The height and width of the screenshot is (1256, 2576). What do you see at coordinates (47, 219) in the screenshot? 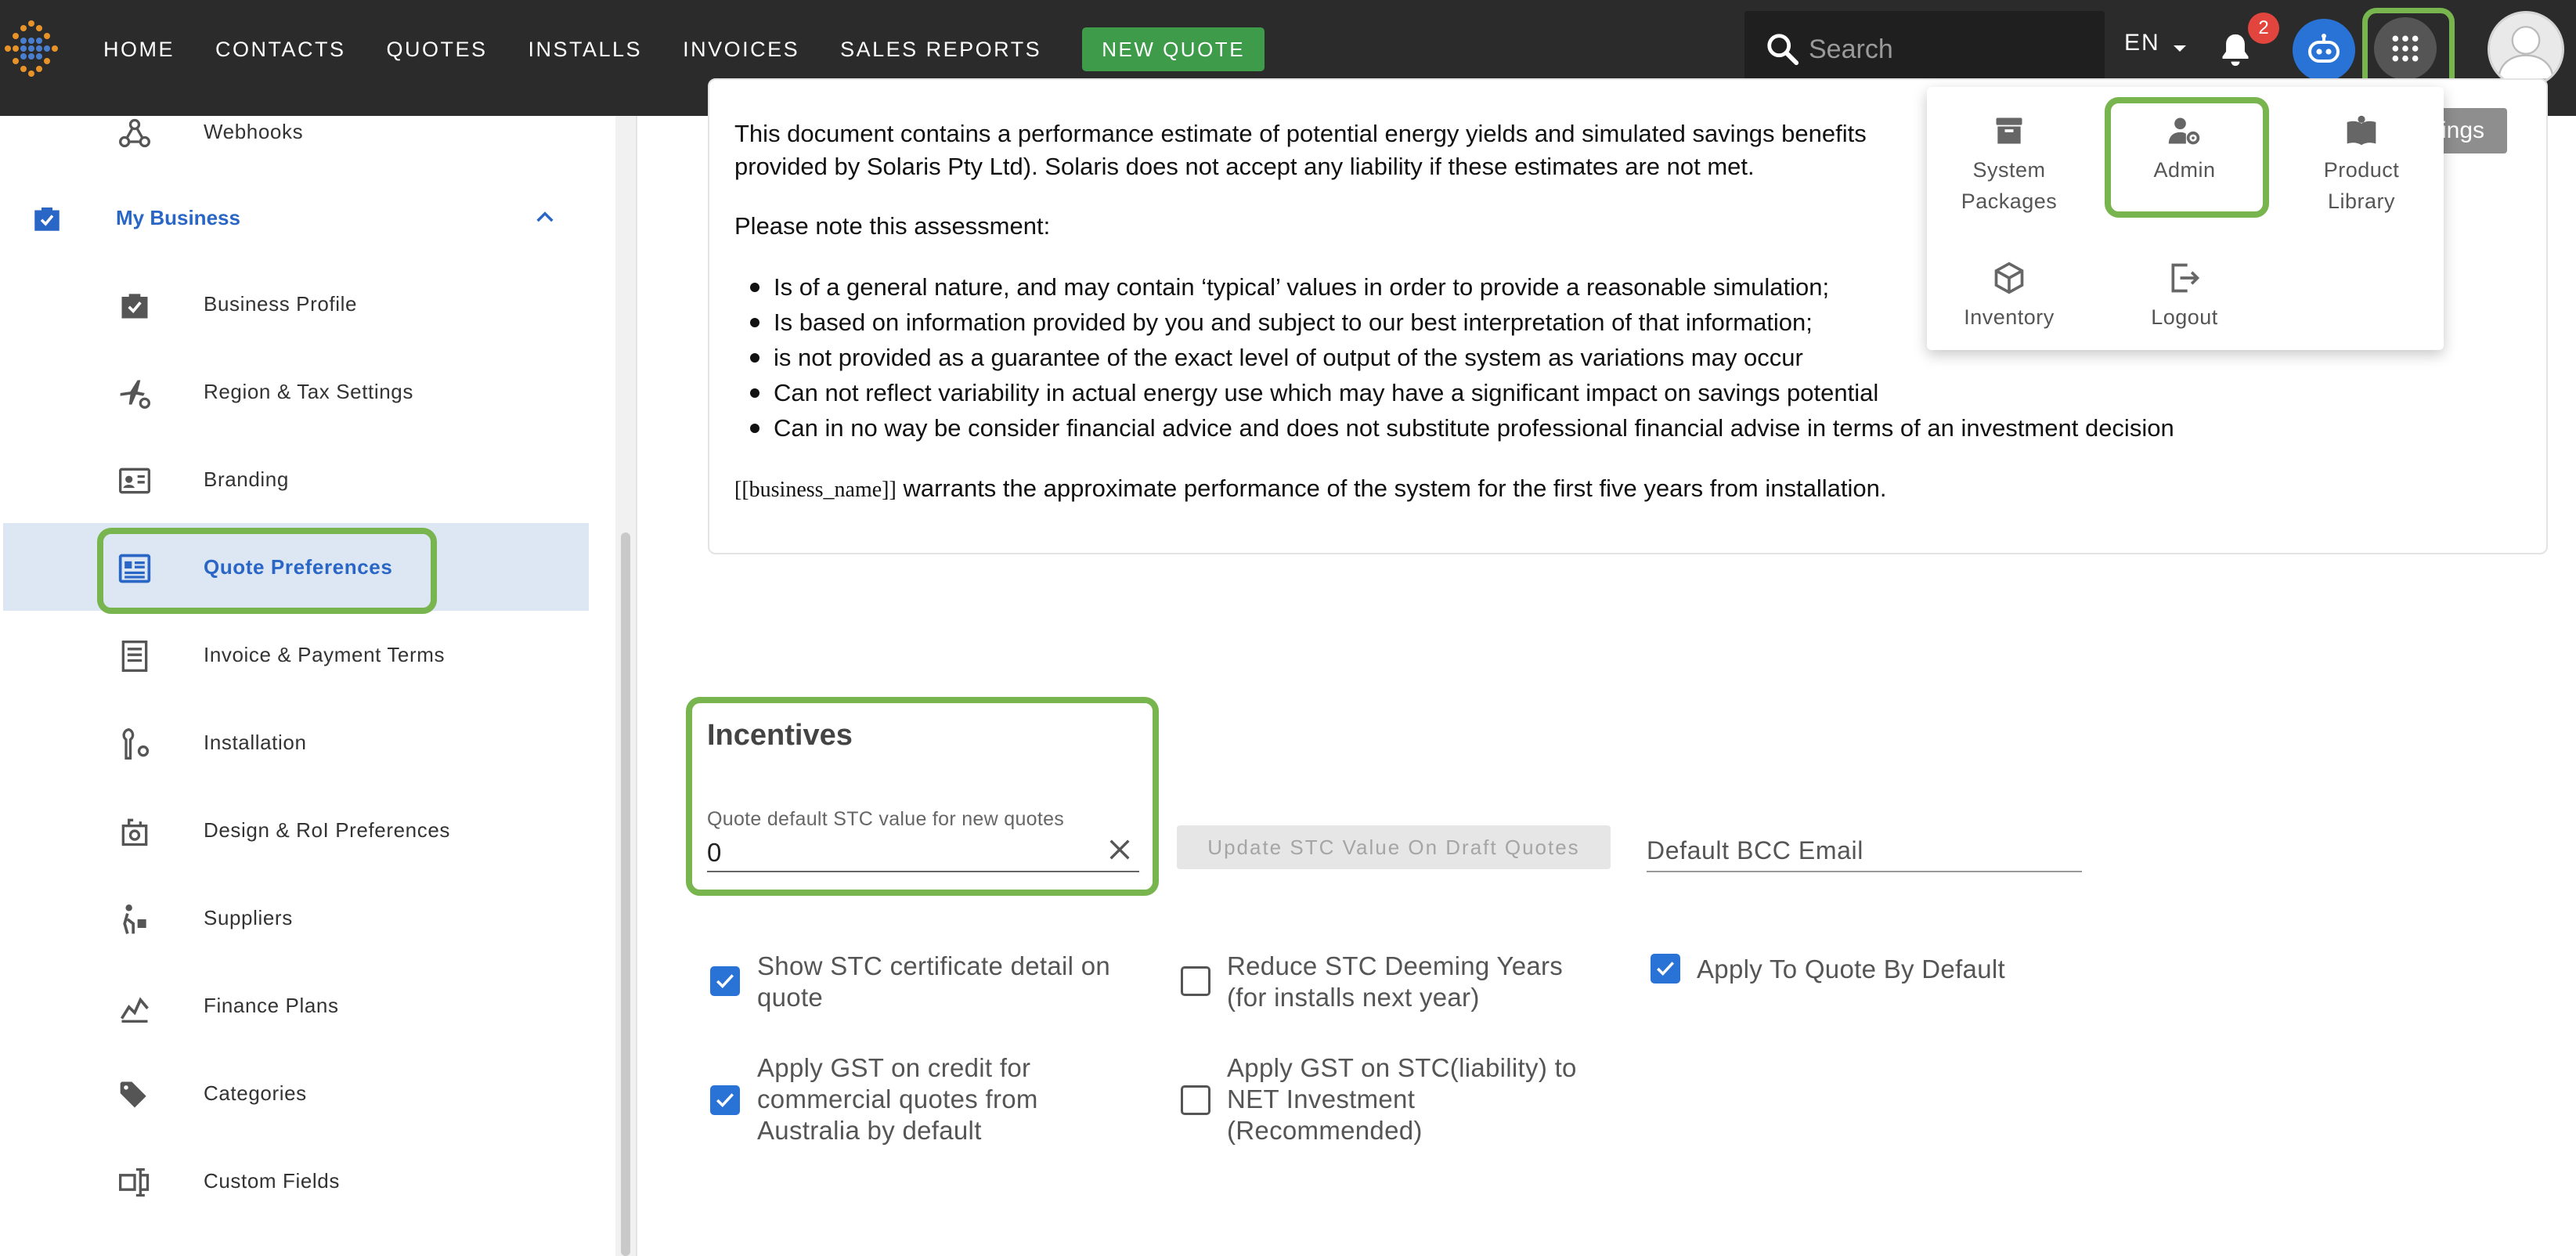
I see `briefcase-check-icon` at bounding box center [47, 219].